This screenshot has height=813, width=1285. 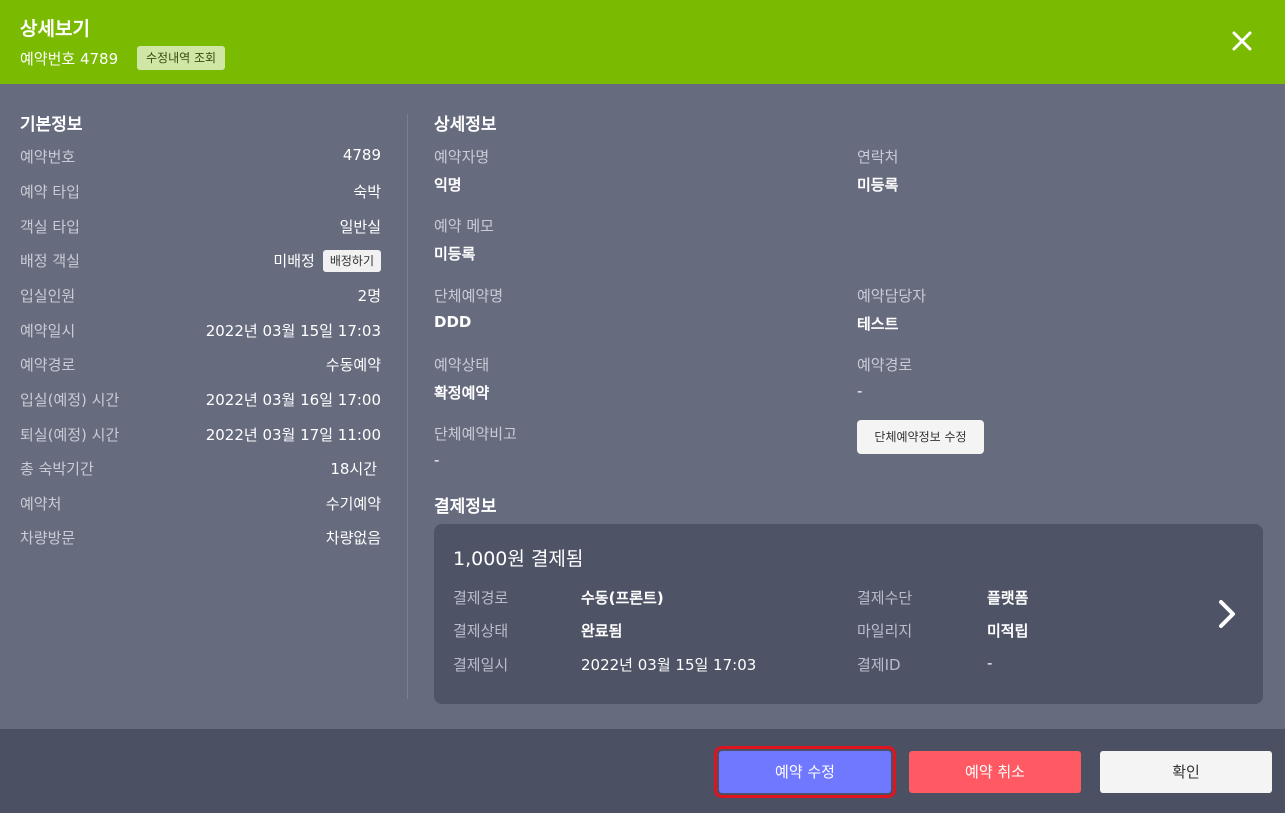 What do you see at coordinates (879, 665) in the screenshot?
I see `payment-id-label: 결제ID` at bounding box center [879, 665].